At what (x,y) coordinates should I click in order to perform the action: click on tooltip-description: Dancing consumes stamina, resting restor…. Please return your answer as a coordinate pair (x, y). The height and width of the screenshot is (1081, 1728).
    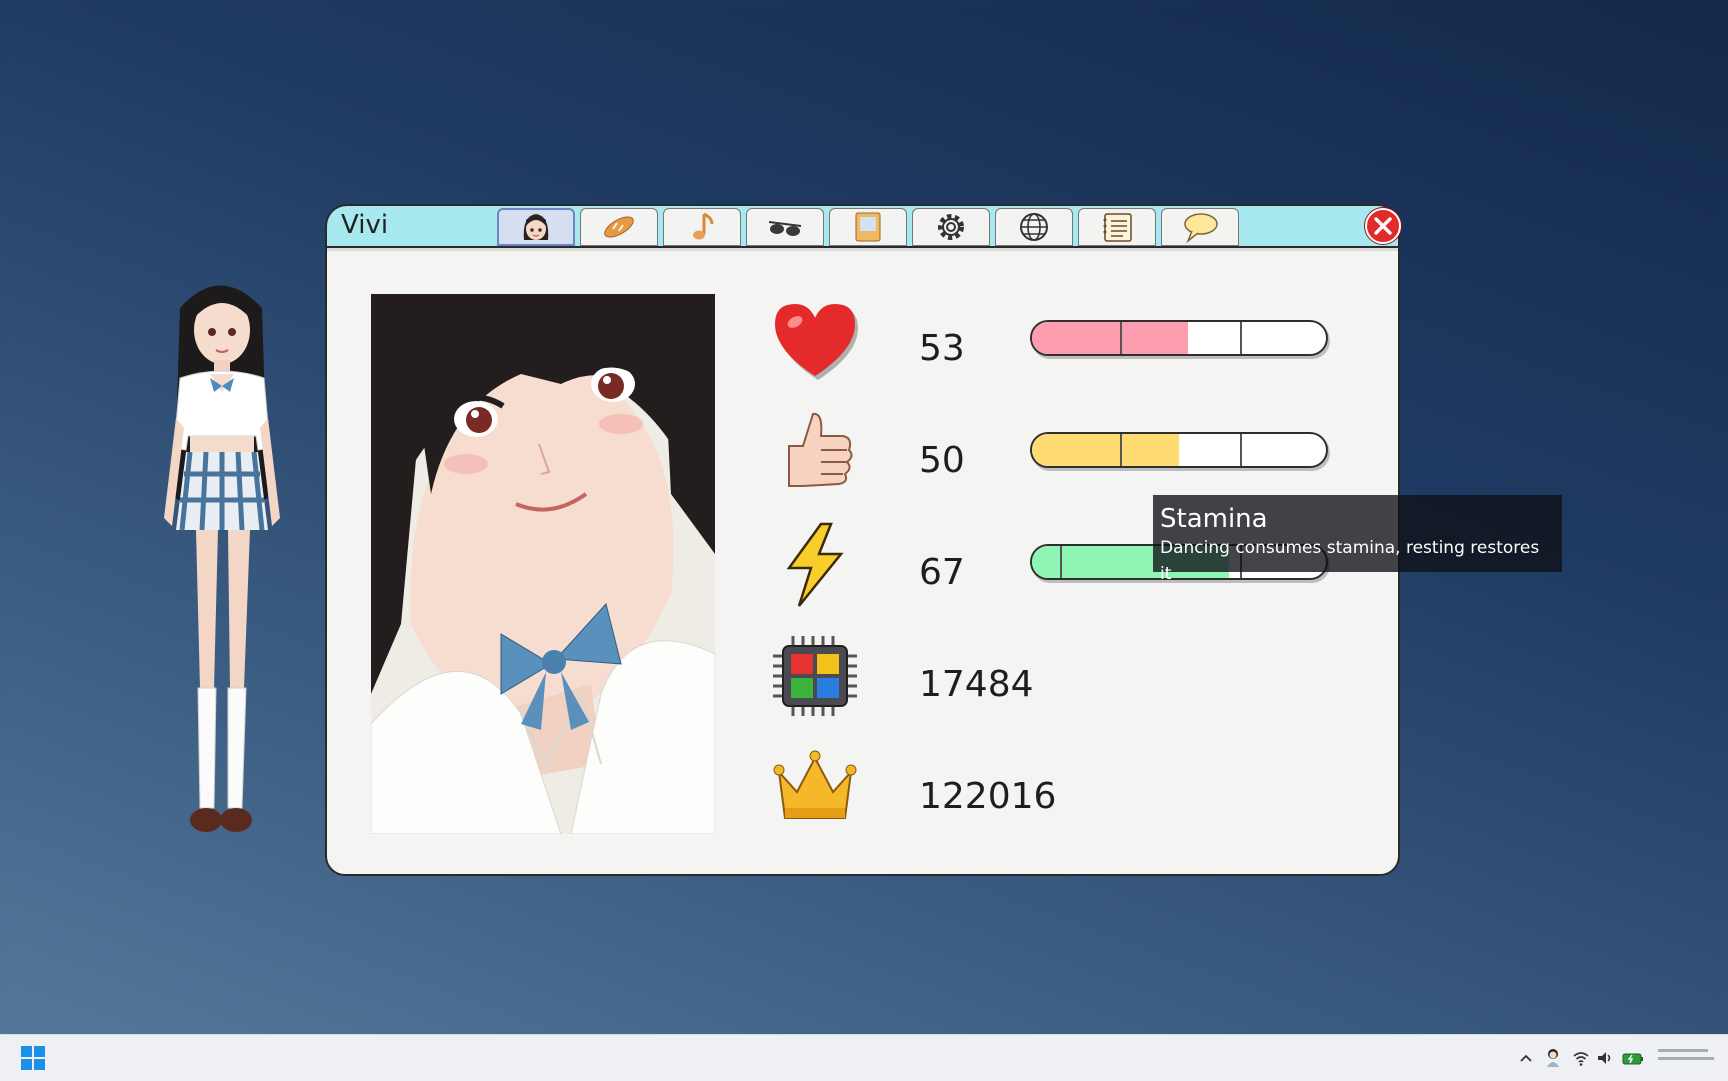
    Looking at the image, I should click on (1350, 561).